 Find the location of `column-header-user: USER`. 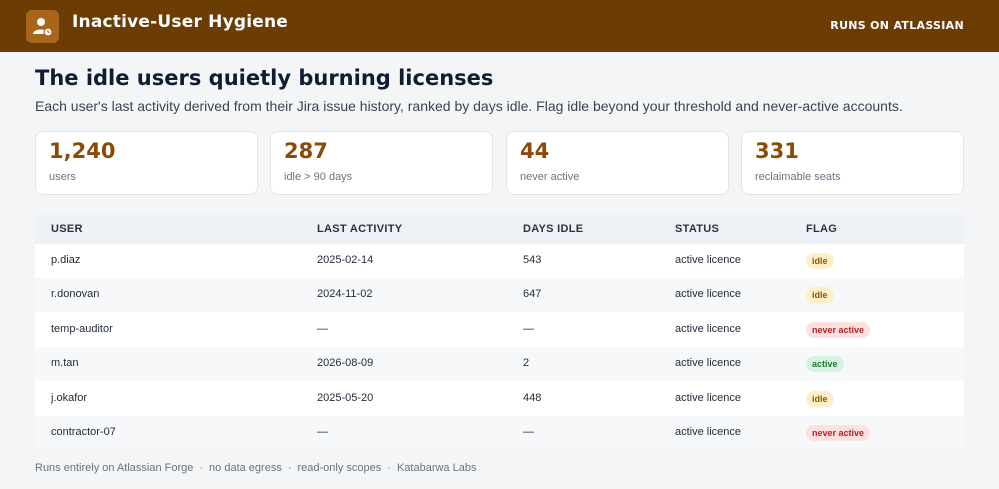

column-header-user: USER is located at coordinates (67, 229).